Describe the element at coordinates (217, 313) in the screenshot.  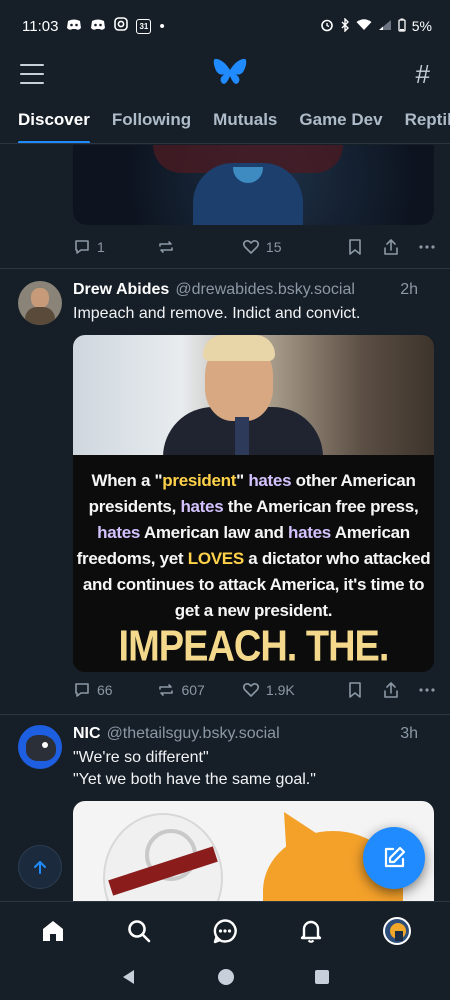
I see `post-text: Impeach and remove. Indict and convict.` at that location.